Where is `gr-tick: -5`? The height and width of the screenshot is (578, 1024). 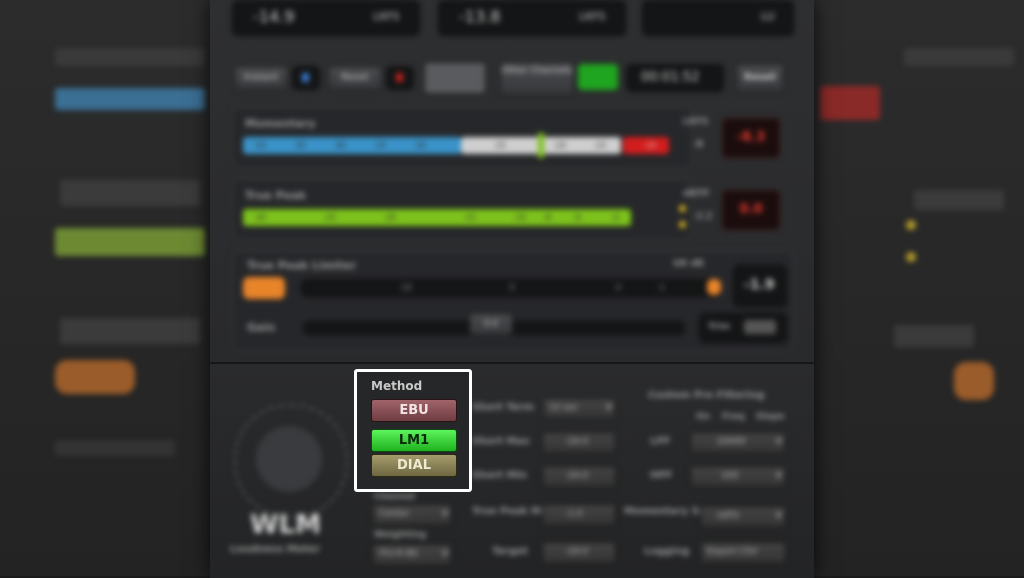 gr-tick: -5 is located at coordinates (511, 287).